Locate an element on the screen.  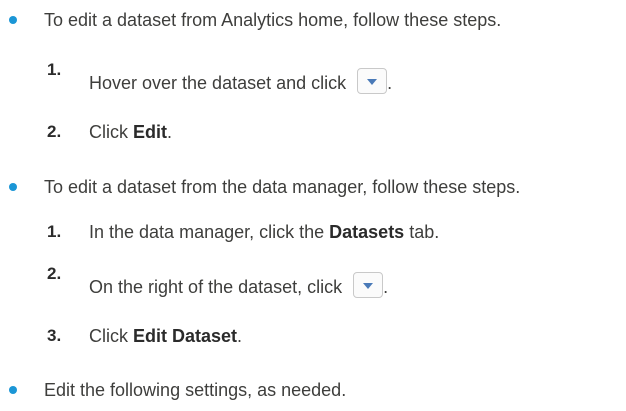
step-text: Click Edit Dataset. is located at coordinates (165, 336).